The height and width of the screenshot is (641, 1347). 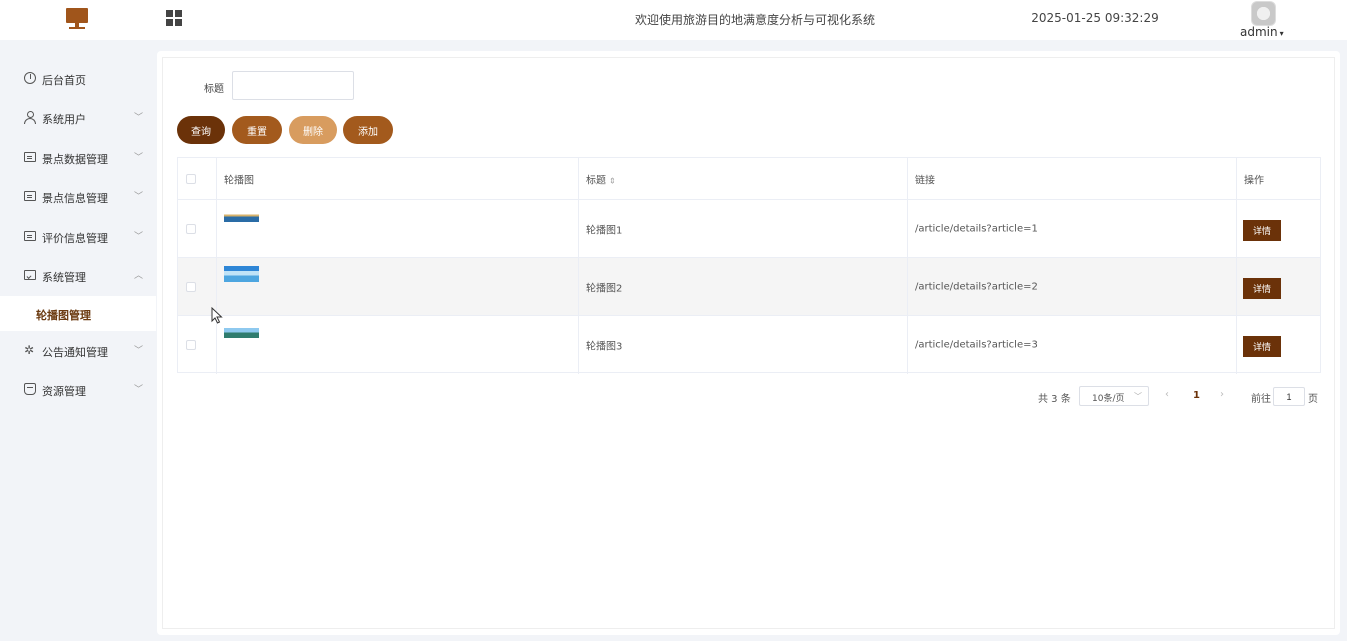 I want to click on sidebar-item-dashboard: 后台首页, so click(x=78, y=79).